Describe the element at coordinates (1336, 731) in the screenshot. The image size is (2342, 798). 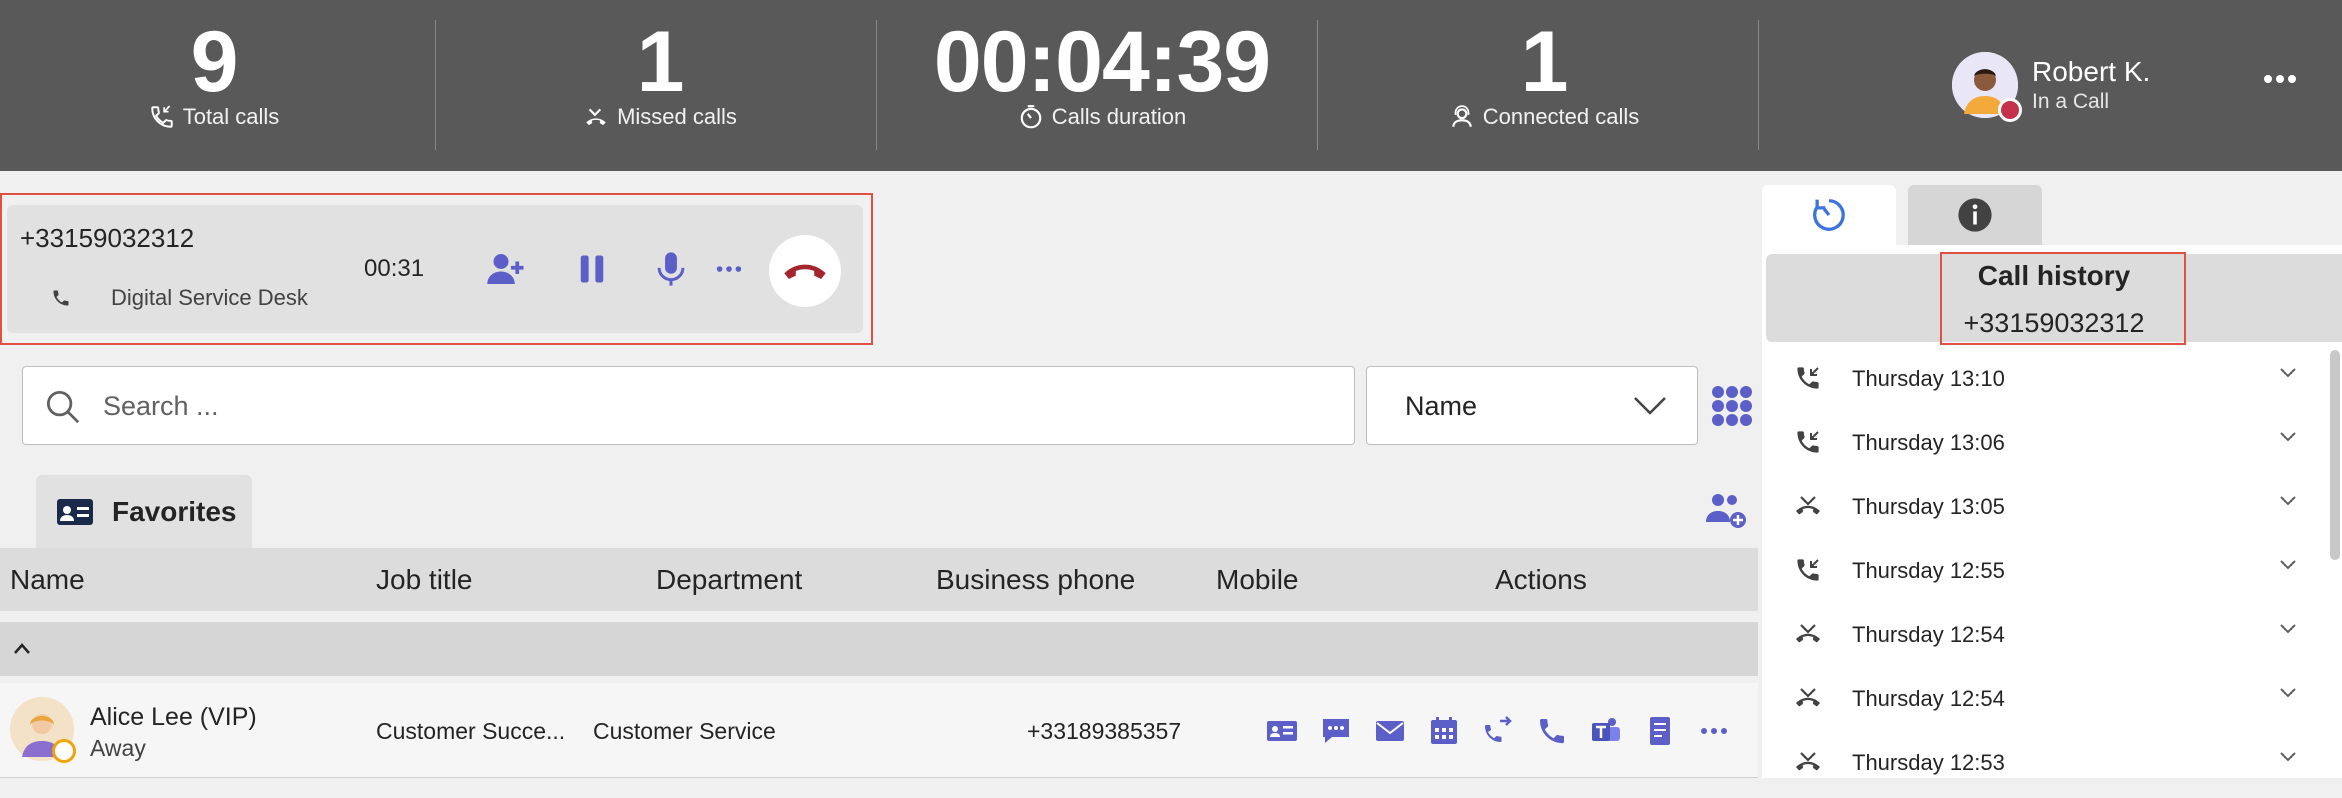
I see `chat-button` at that location.